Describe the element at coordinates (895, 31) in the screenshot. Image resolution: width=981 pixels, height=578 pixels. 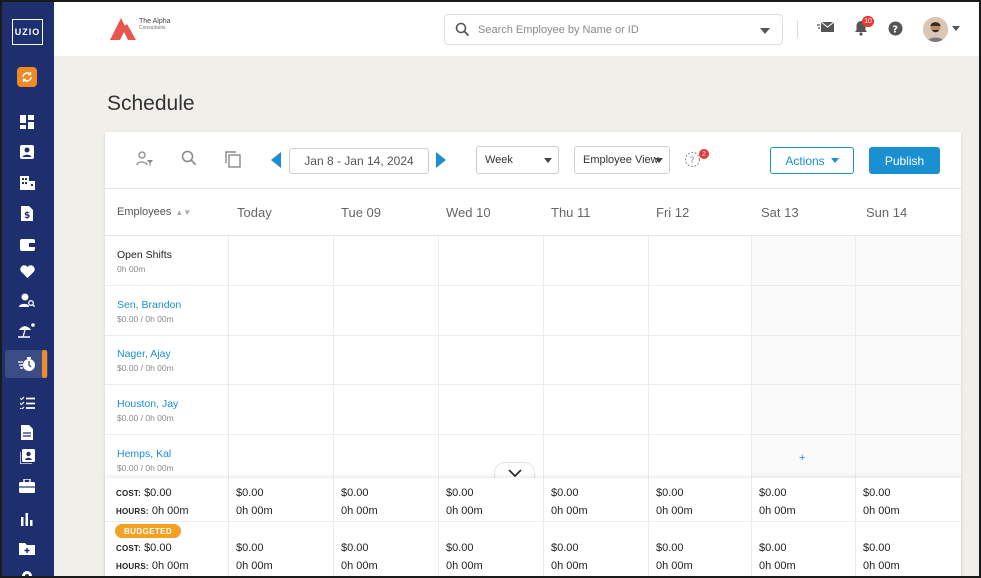
I see `help-icon: ?` at that location.